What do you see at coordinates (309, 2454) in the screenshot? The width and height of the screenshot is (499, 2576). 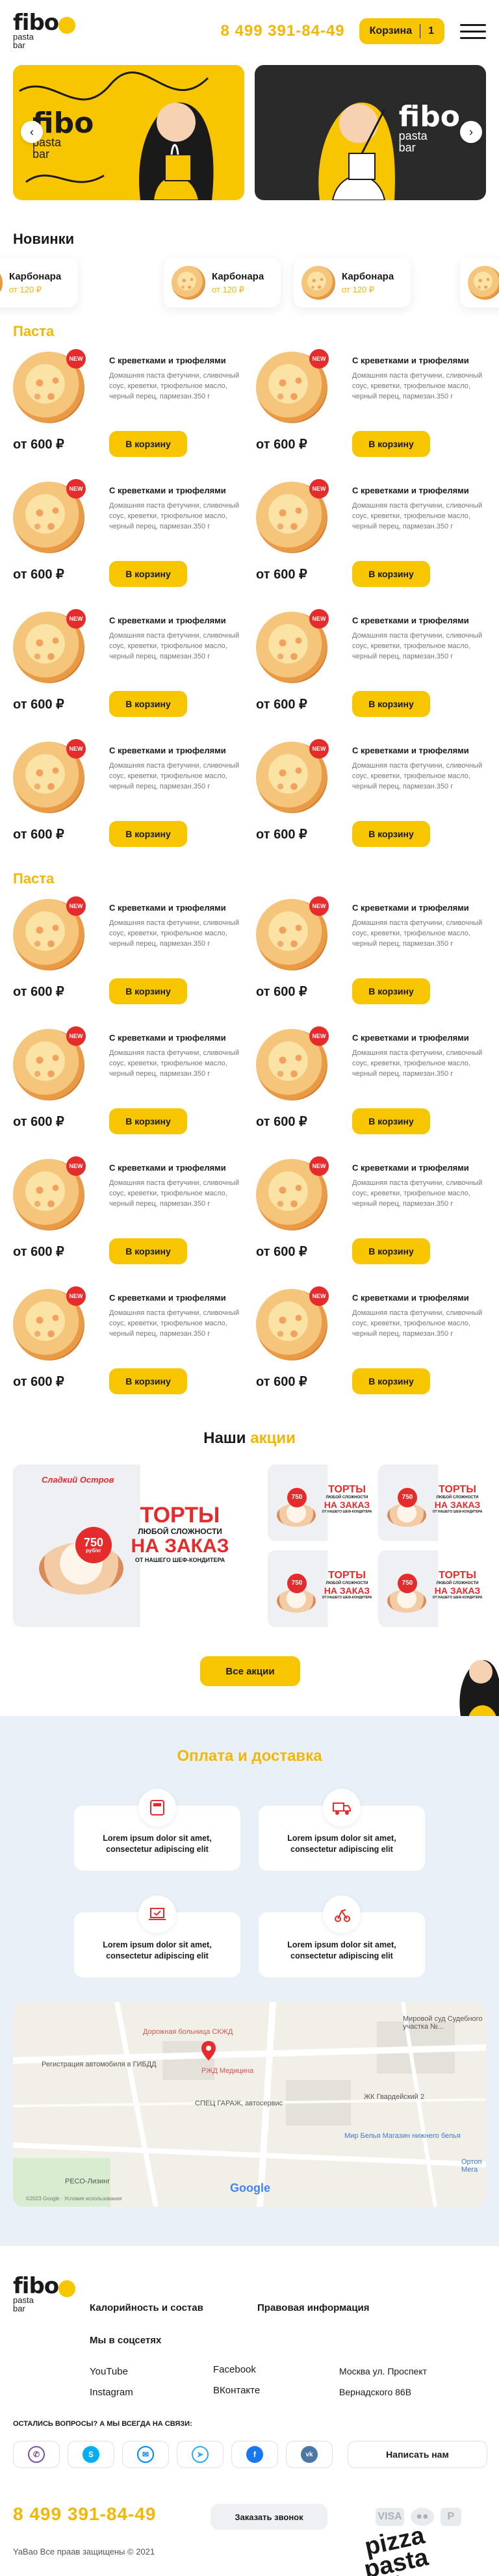 I see `vk-button: vk` at bounding box center [309, 2454].